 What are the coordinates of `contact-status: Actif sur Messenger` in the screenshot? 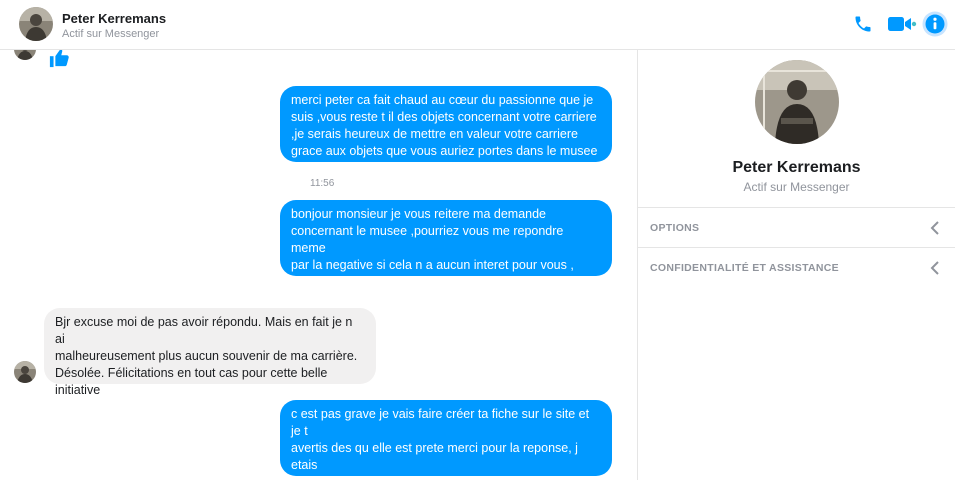 It's located at (111, 34).